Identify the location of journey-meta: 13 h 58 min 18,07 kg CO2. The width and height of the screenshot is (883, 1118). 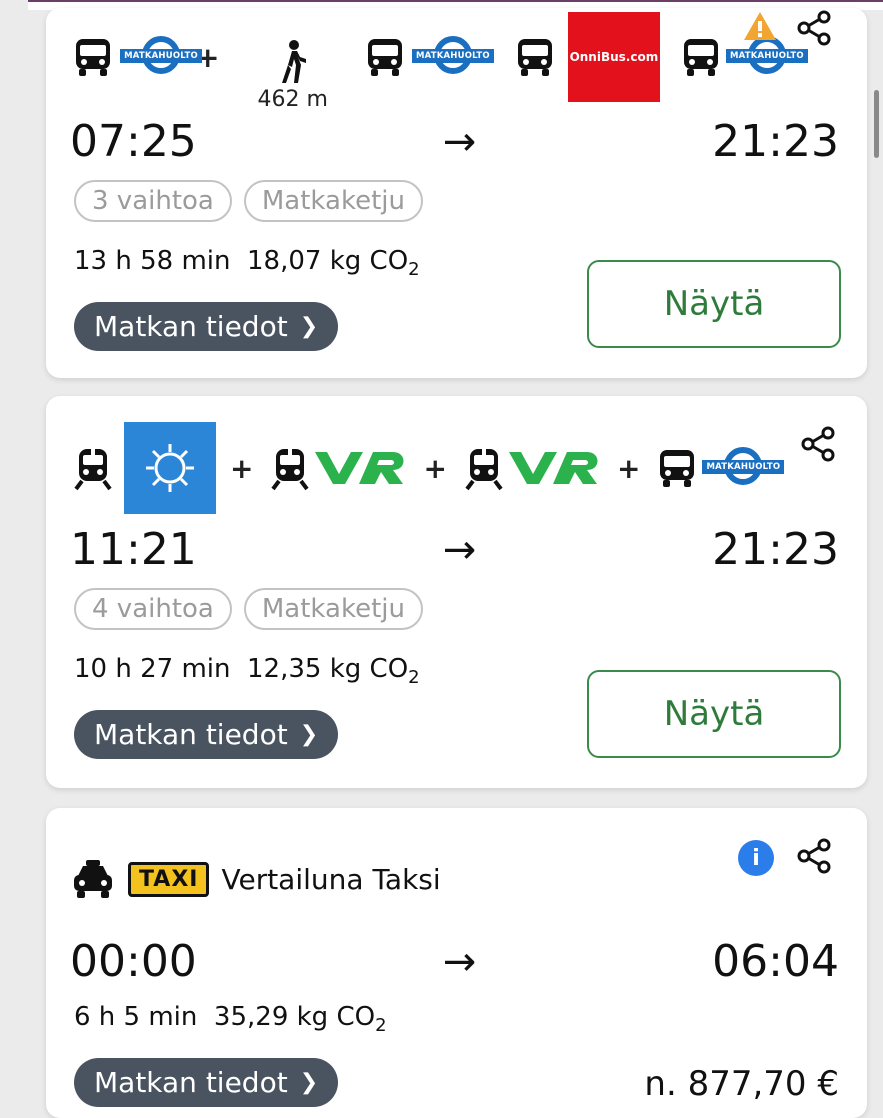
(247, 263).